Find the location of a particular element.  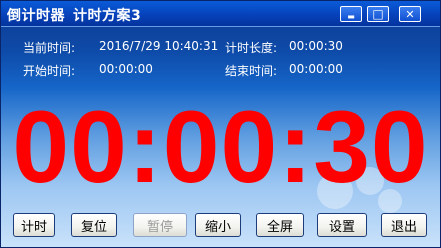

fullscreen-button: 全屏 is located at coordinates (280, 225).